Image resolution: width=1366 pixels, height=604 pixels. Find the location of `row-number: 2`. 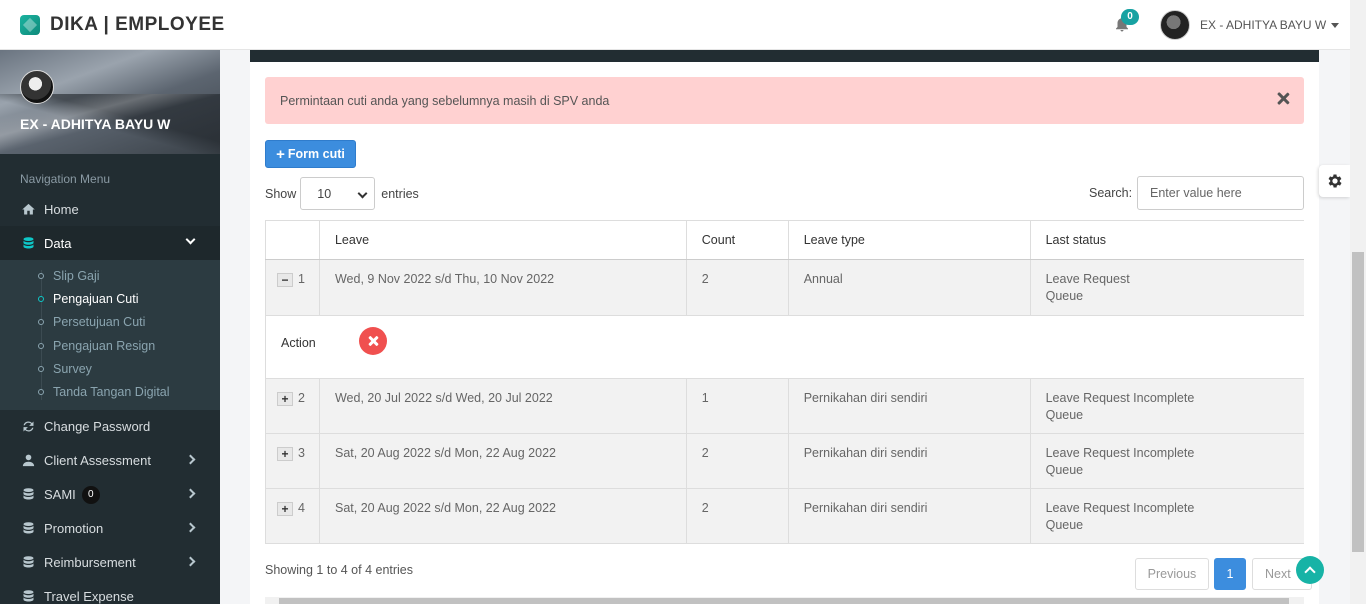

row-number: 2 is located at coordinates (301, 398).